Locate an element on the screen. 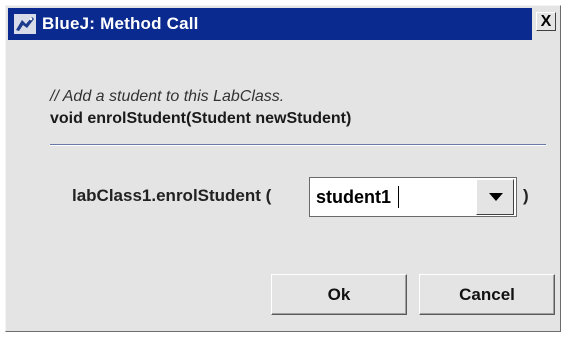  text-cursor is located at coordinates (398, 197).